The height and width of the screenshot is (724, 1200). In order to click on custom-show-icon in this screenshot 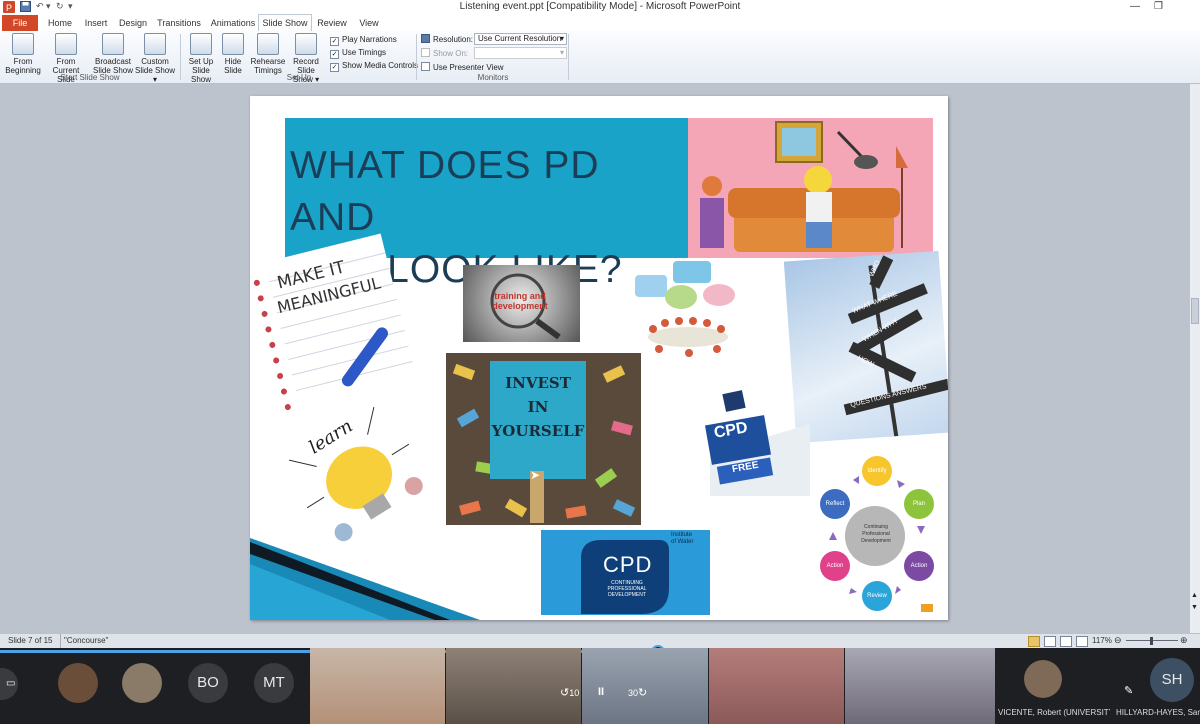, I will do `click(155, 44)`.